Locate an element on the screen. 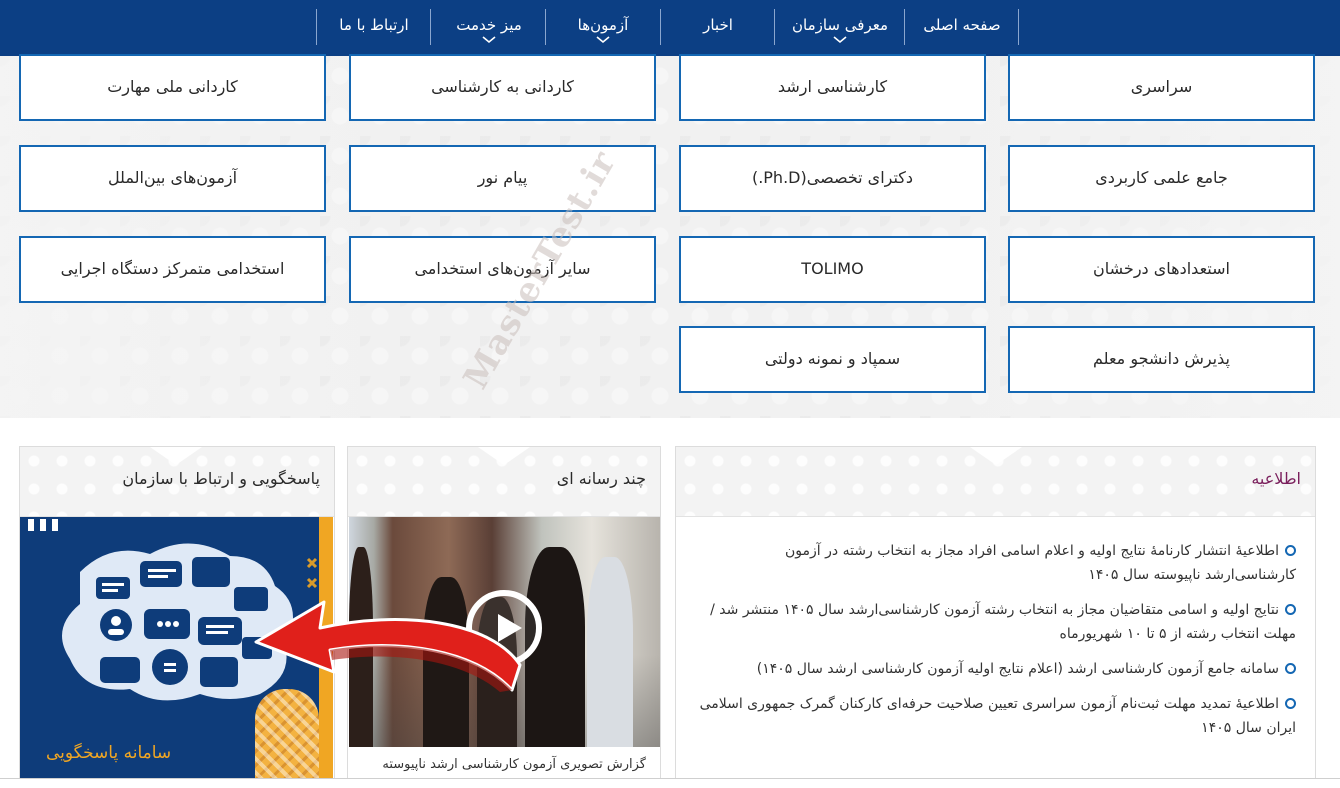 Image resolution: width=1340 pixels, height=788 pixels. support-system-banner: سامانه پاسخگویی is located at coordinates (176, 652).